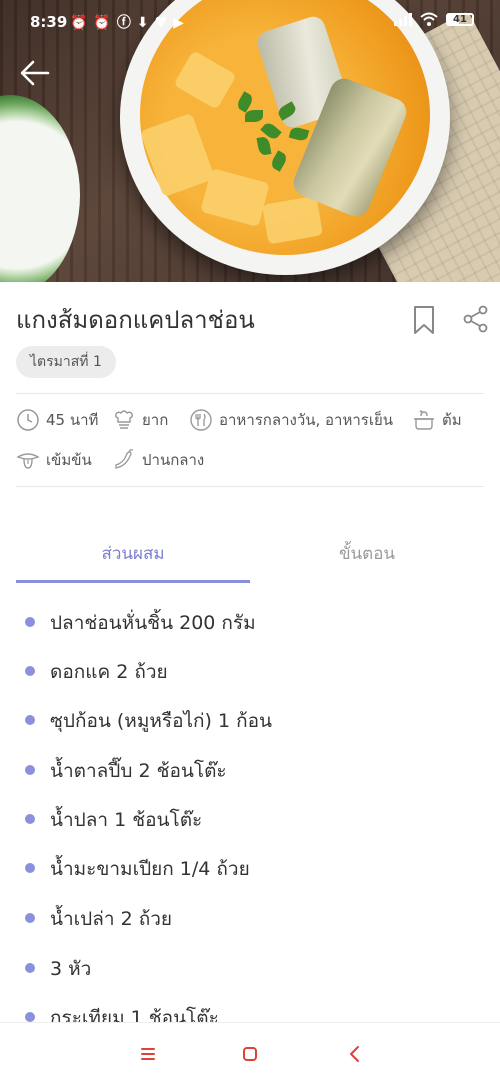 This screenshot has width=500, height=1083. What do you see at coordinates (306, 420) in the screenshot?
I see `meal-type: อาหารกลางวัน, อาหารเย็น` at bounding box center [306, 420].